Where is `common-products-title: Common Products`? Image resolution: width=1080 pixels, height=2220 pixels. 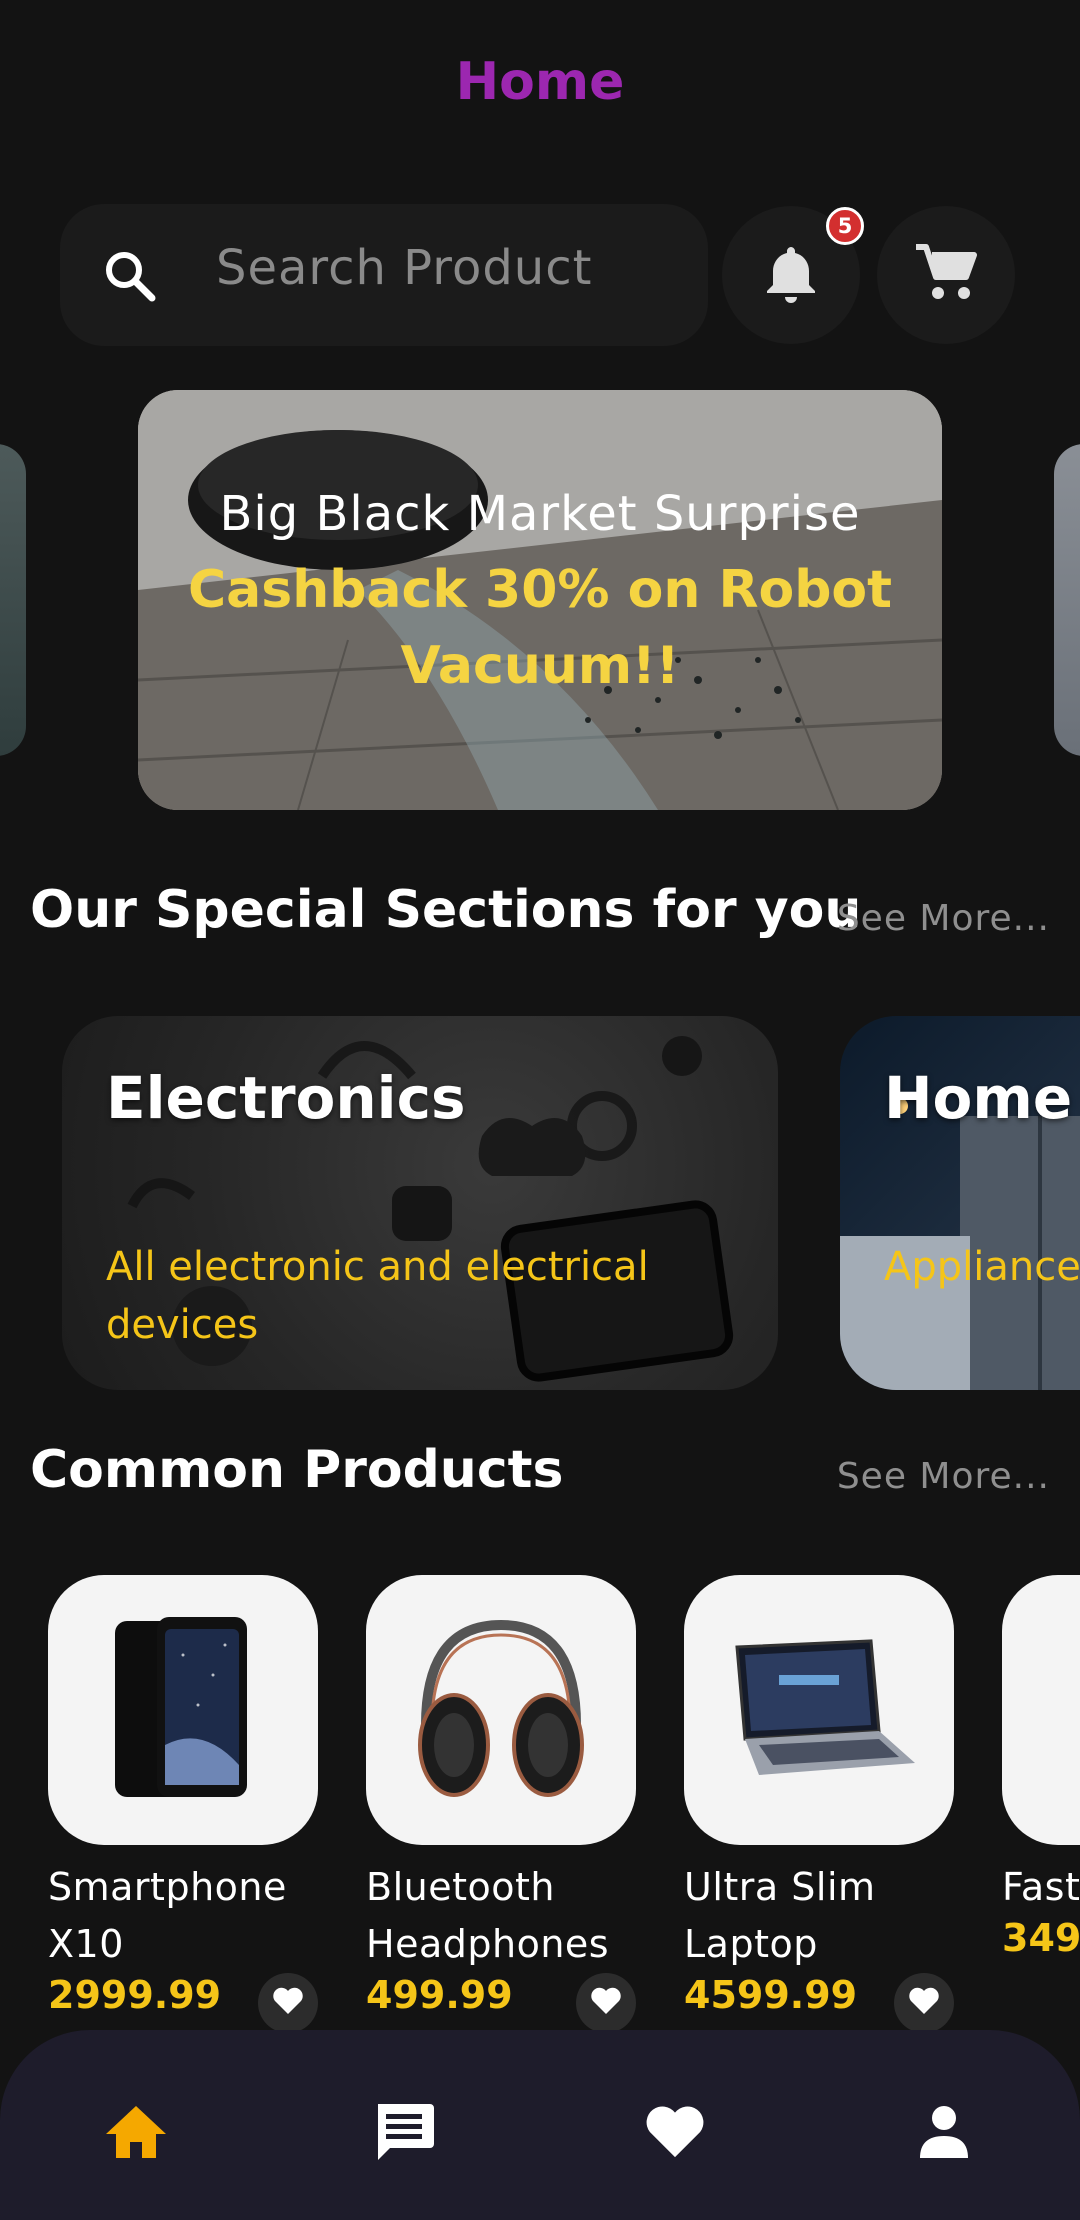 common-products-title: Common Products is located at coordinates (297, 1470).